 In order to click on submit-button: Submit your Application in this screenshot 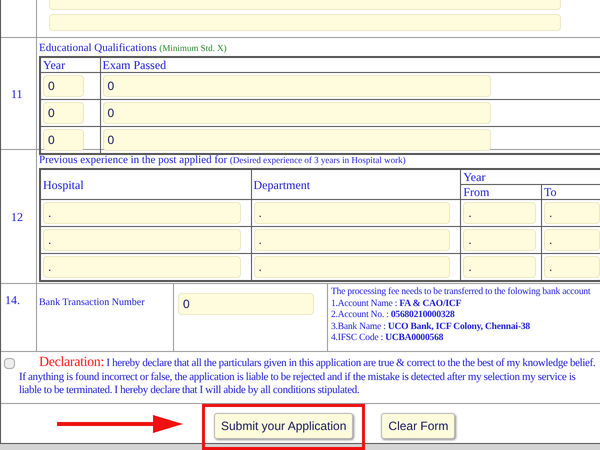, I will do `click(284, 425)`.